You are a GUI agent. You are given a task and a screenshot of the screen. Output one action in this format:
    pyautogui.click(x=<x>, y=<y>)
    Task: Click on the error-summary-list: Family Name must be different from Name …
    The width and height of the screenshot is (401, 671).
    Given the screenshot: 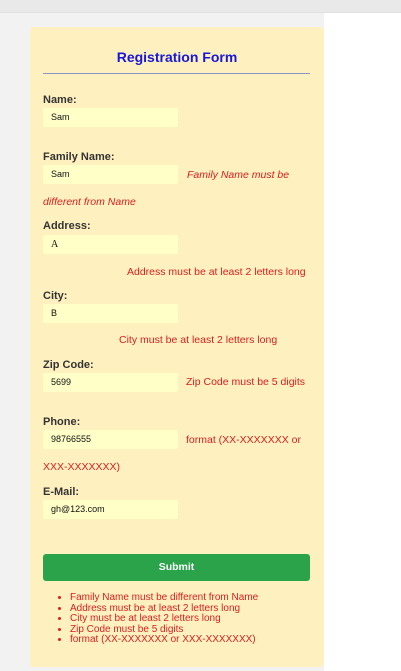 What is the action you would take?
    pyautogui.click(x=158, y=619)
    